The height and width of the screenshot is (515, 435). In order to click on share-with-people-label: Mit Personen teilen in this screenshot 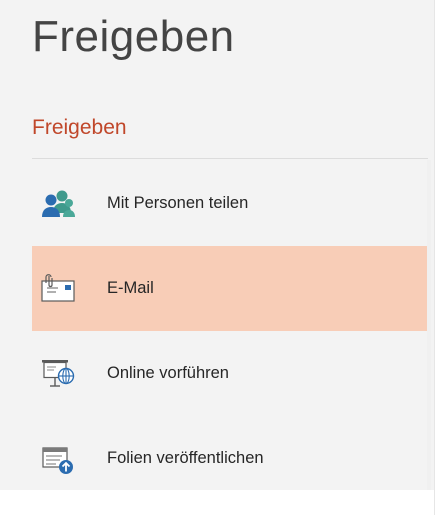, I will do `click(178, 203)`.